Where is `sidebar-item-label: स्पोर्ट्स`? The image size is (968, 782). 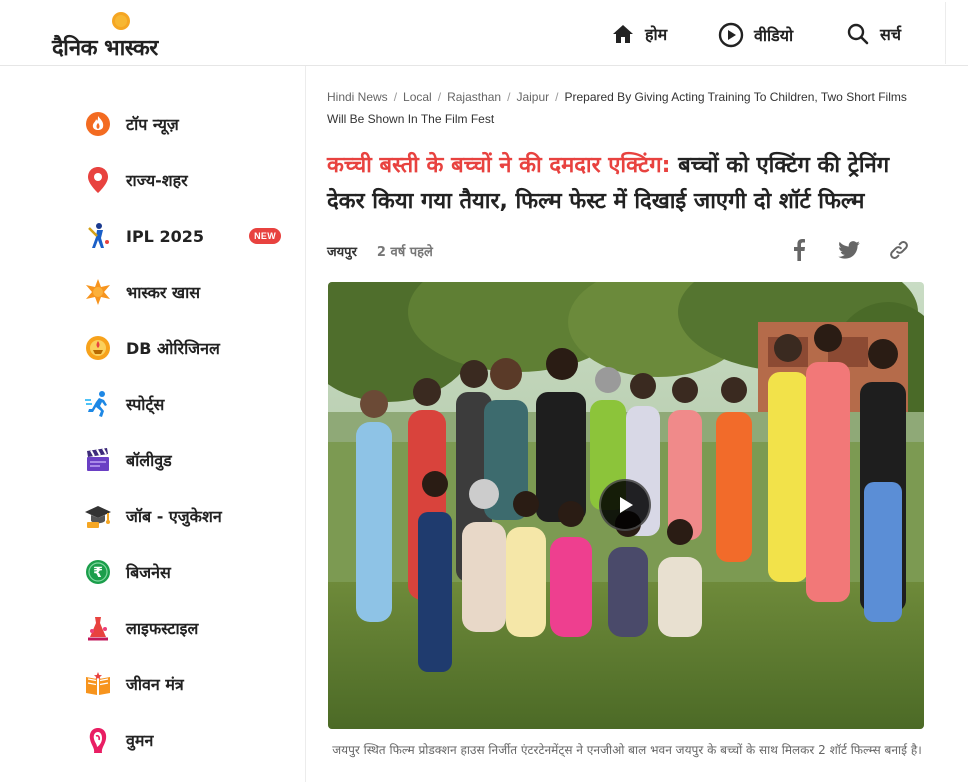 sidebar-item-label: स्पोर्ट्स is located at coordinates (145, 404).